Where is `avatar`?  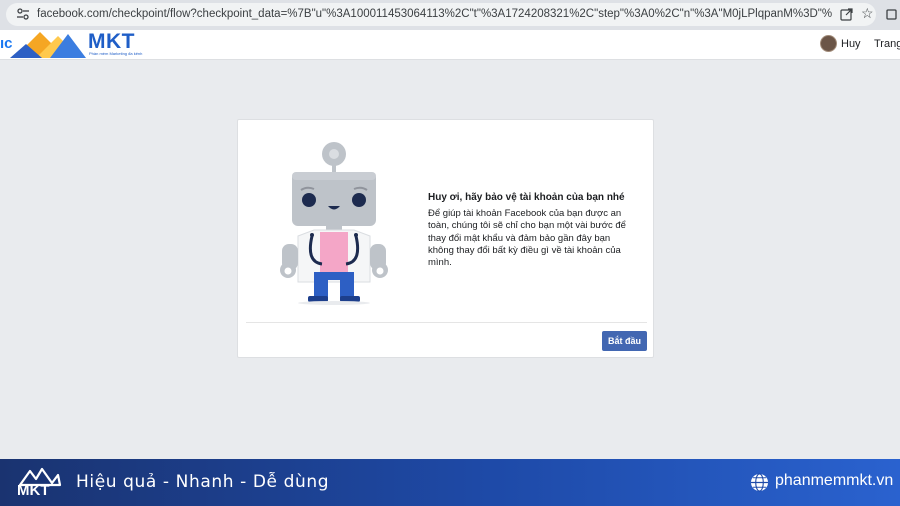 avatar is located at coordinates (828, 43).